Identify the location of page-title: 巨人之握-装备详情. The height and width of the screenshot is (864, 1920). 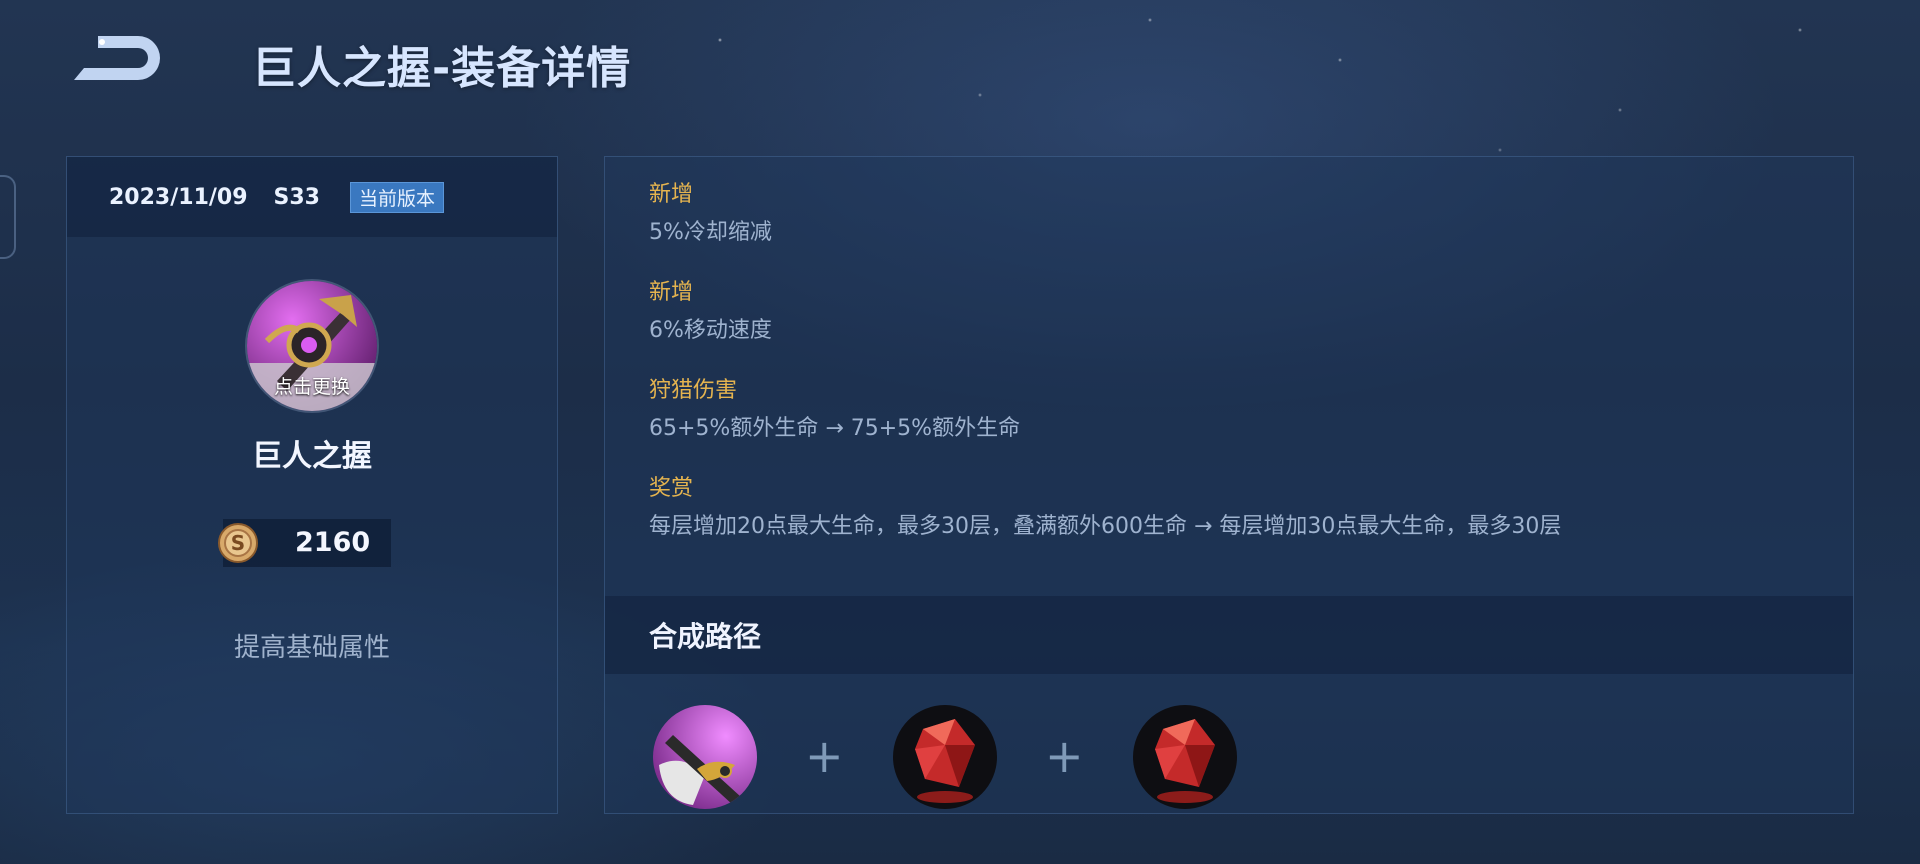
(442, 68).